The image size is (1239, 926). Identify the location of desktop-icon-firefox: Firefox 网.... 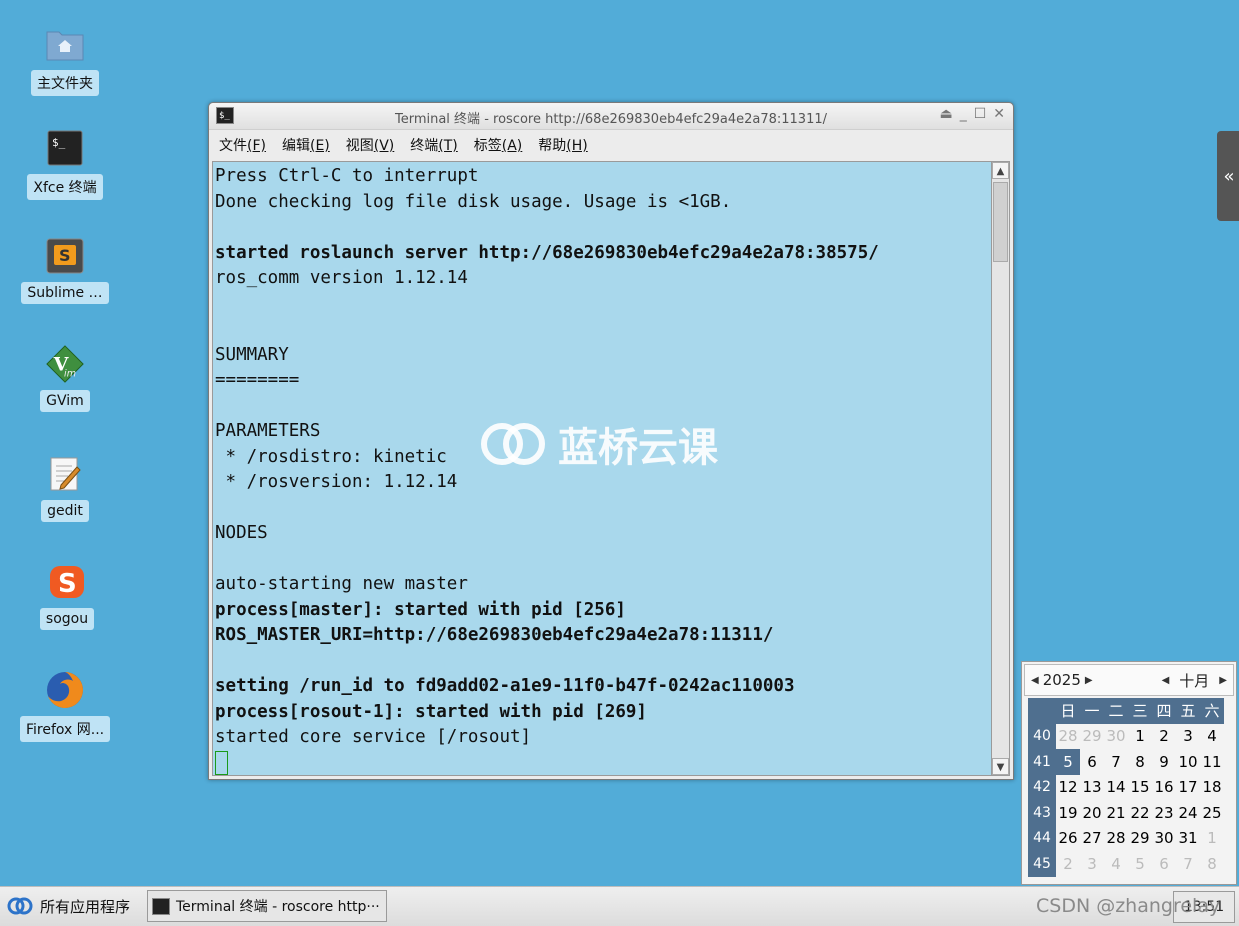
(65, 706).